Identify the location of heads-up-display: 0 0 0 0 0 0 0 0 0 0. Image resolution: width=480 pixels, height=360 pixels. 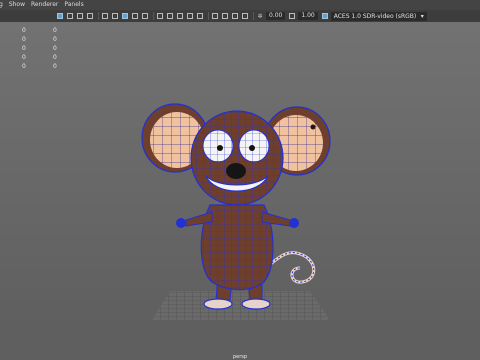
(35, 48).